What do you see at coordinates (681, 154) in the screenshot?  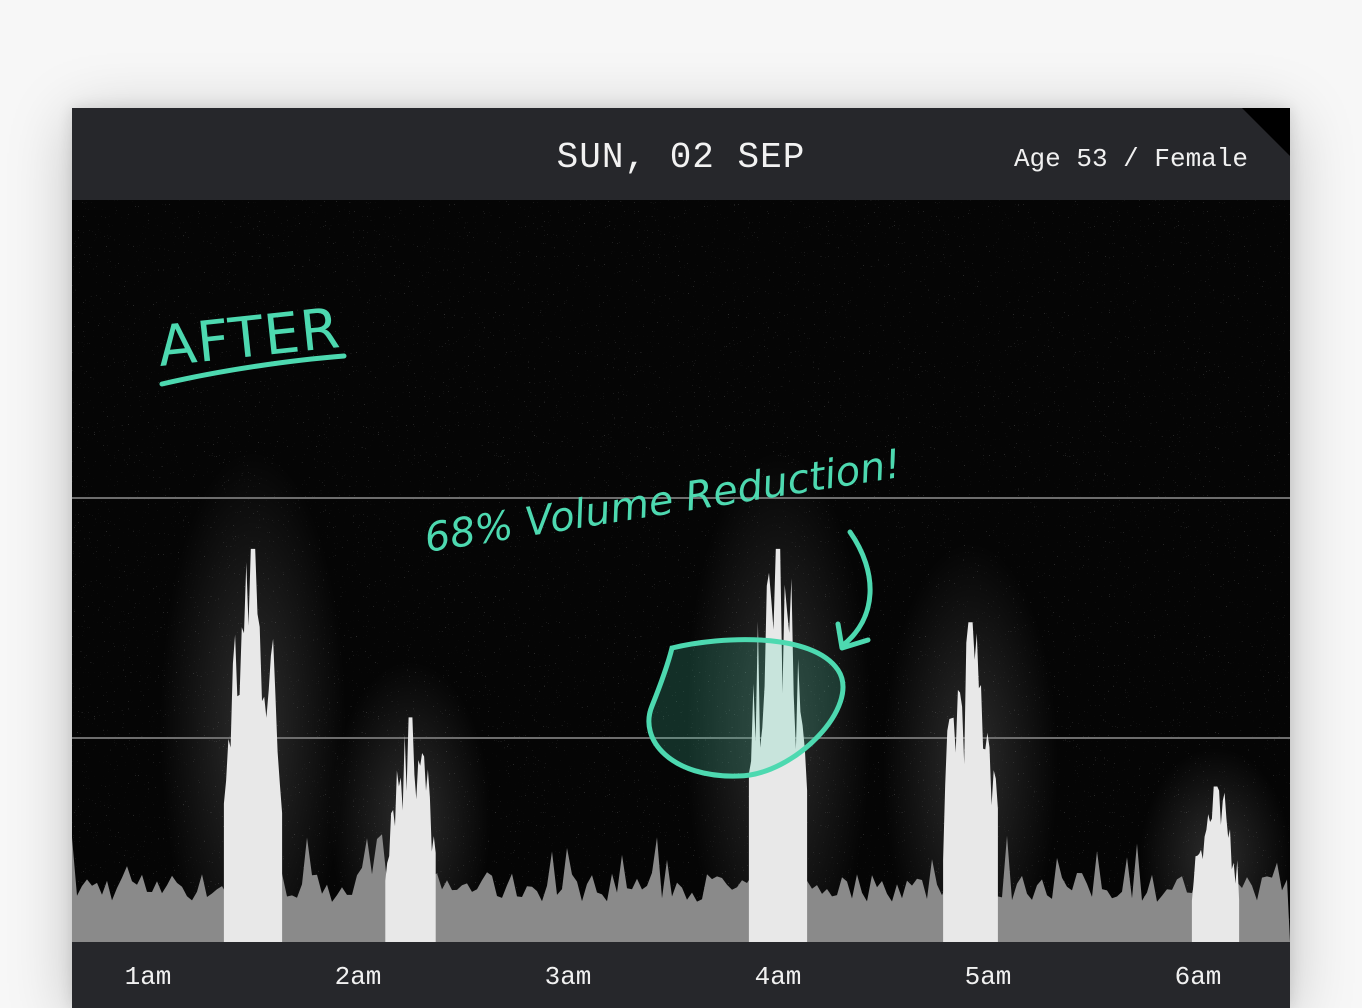 I see `chart-header: SUN, 02 SEP Age 53 / Female` at bounding box center [681, 154].